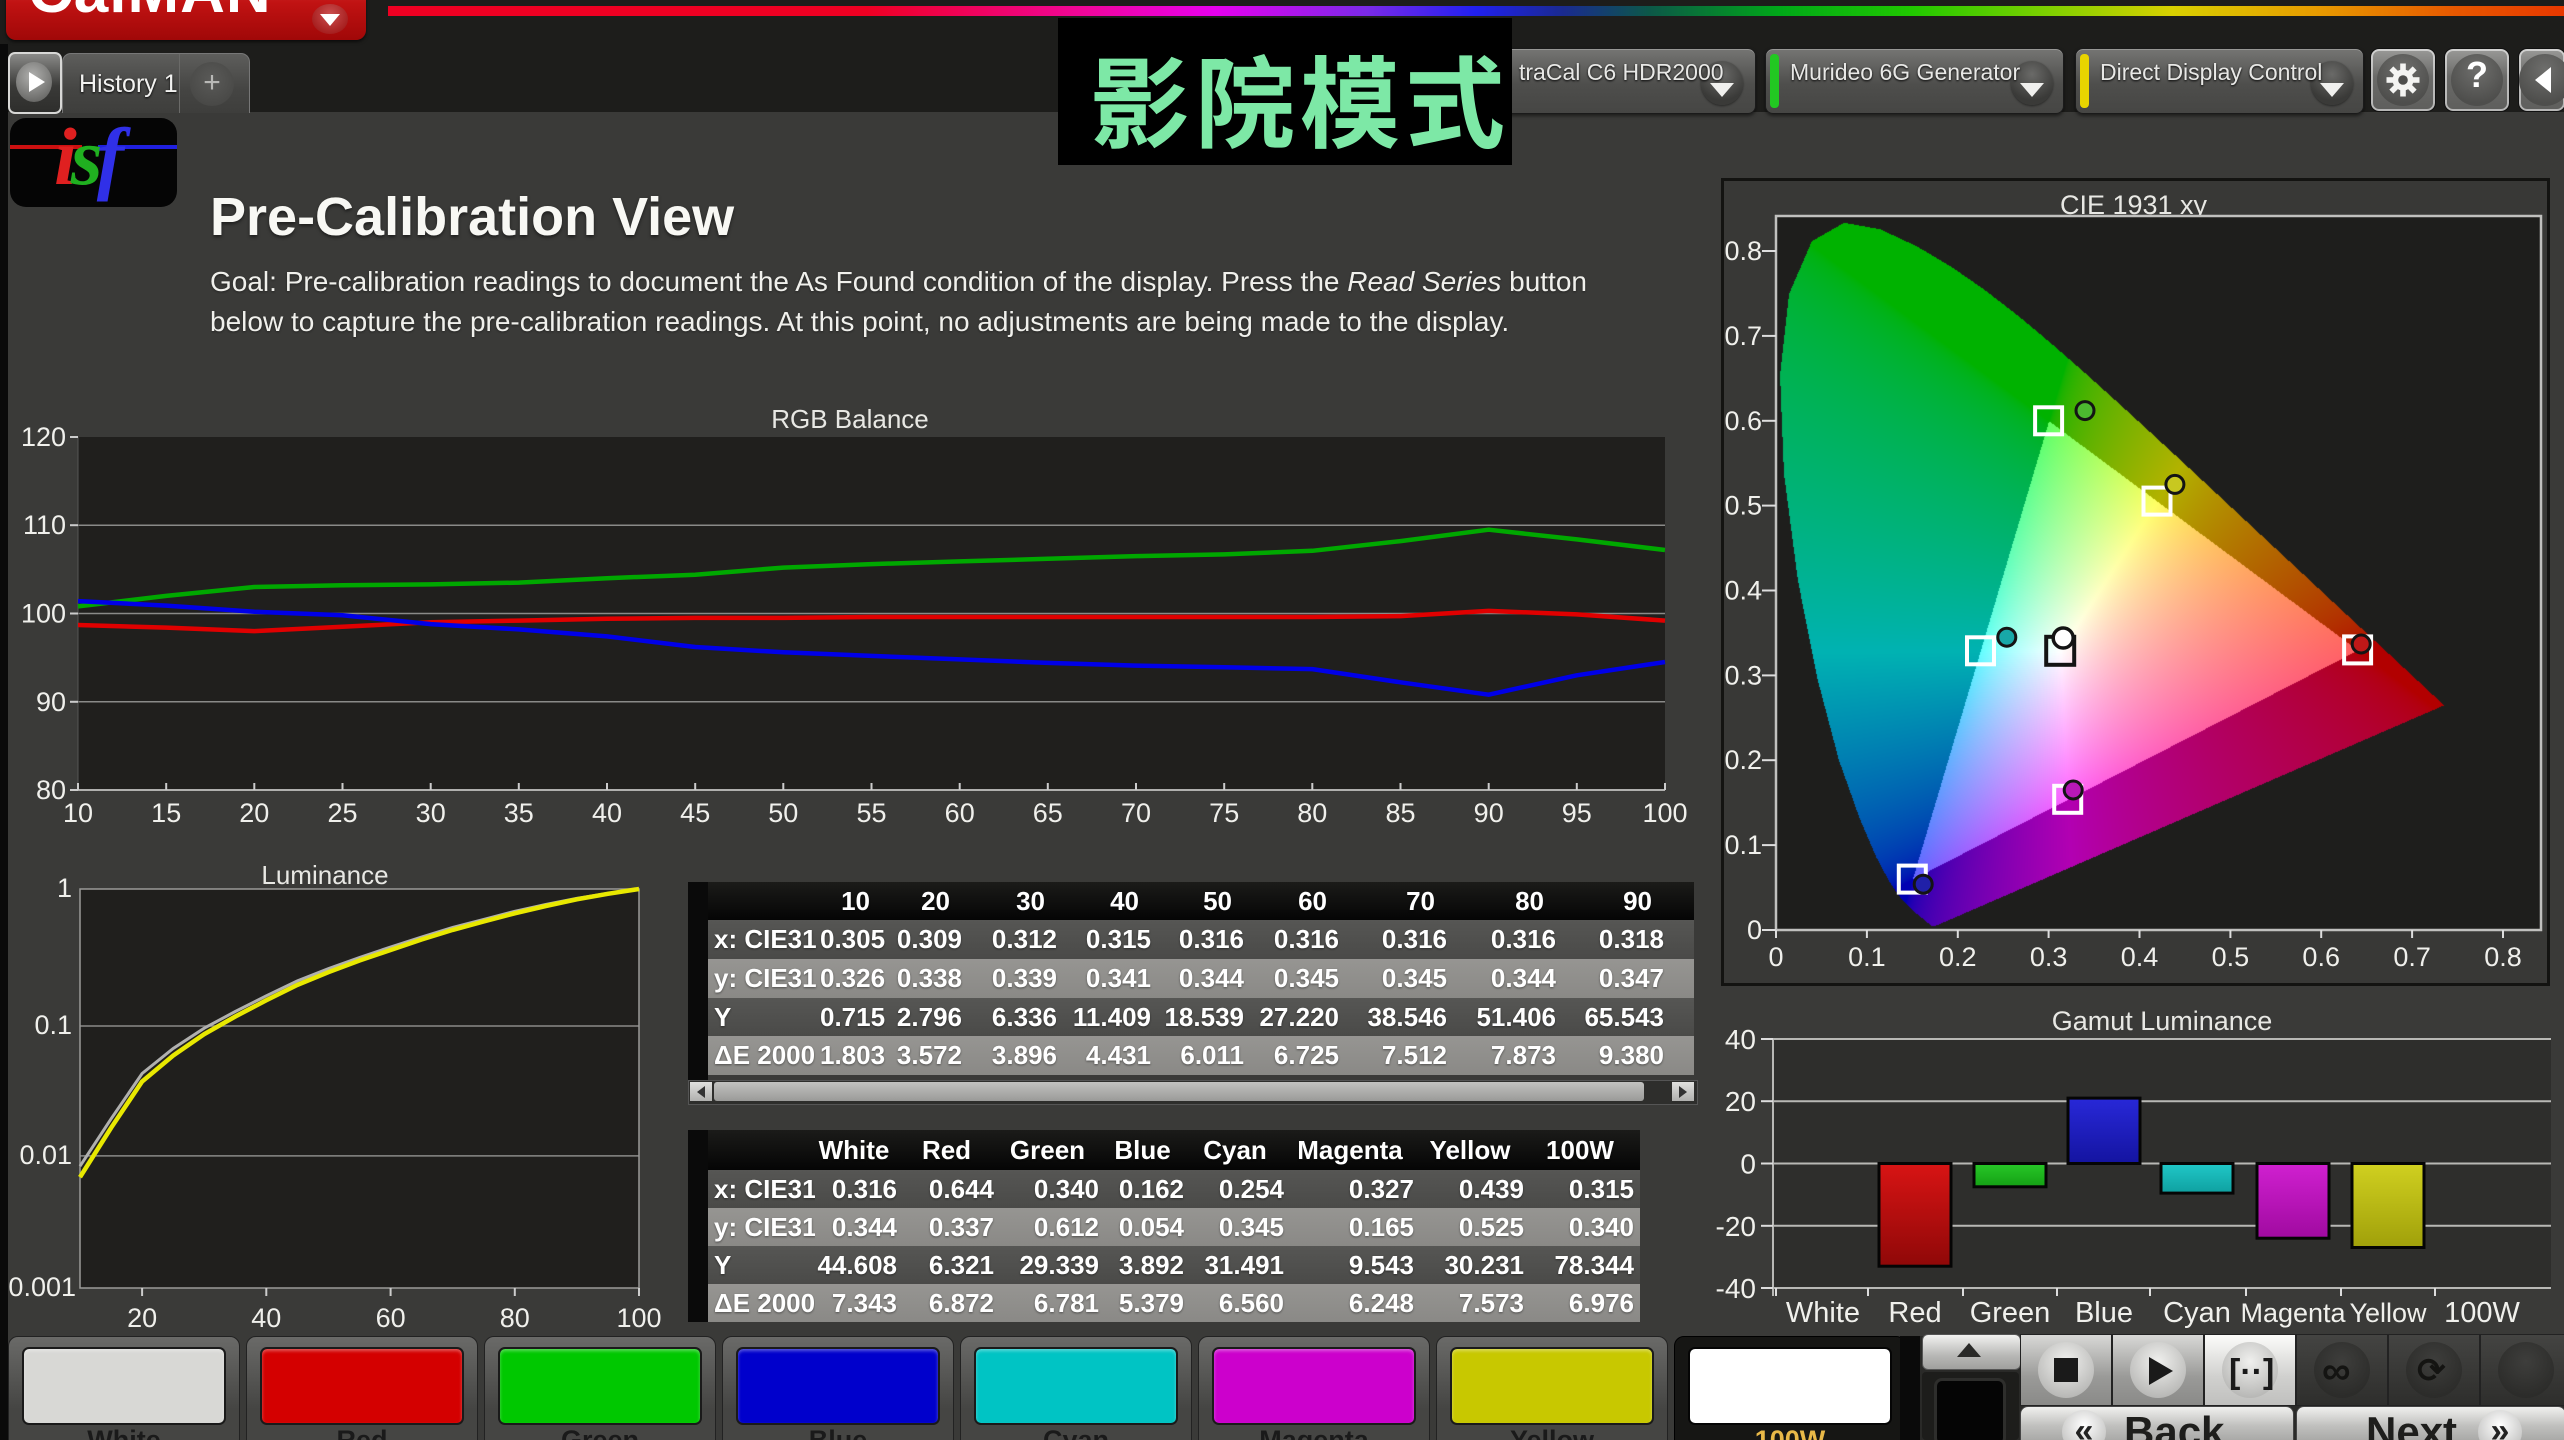  Describe the element at coordinates (64, 888) in the screenshot. I see `svg-text: 1` at that location.